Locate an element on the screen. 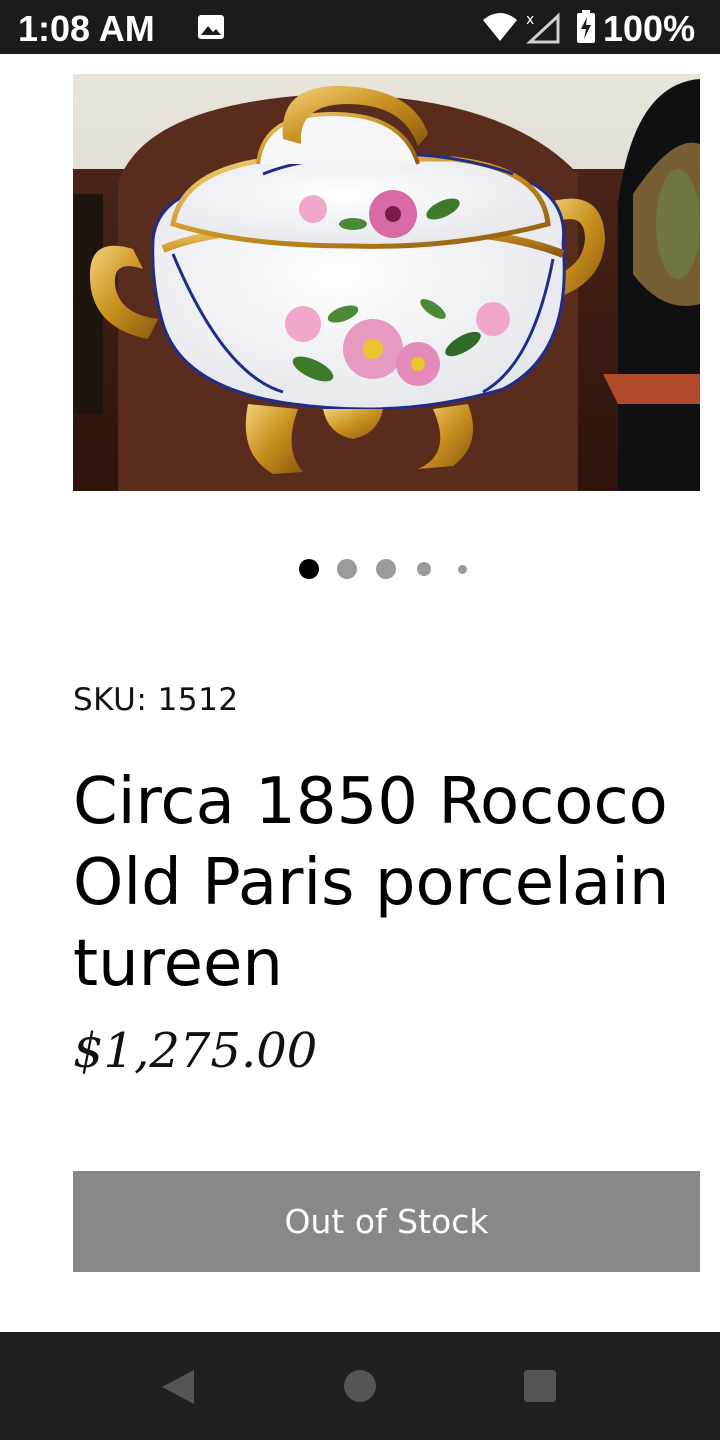 Image resolution: width=720 pixels, height=1440 pixels. battery-charging-icon is located at coordinates (586, 26).